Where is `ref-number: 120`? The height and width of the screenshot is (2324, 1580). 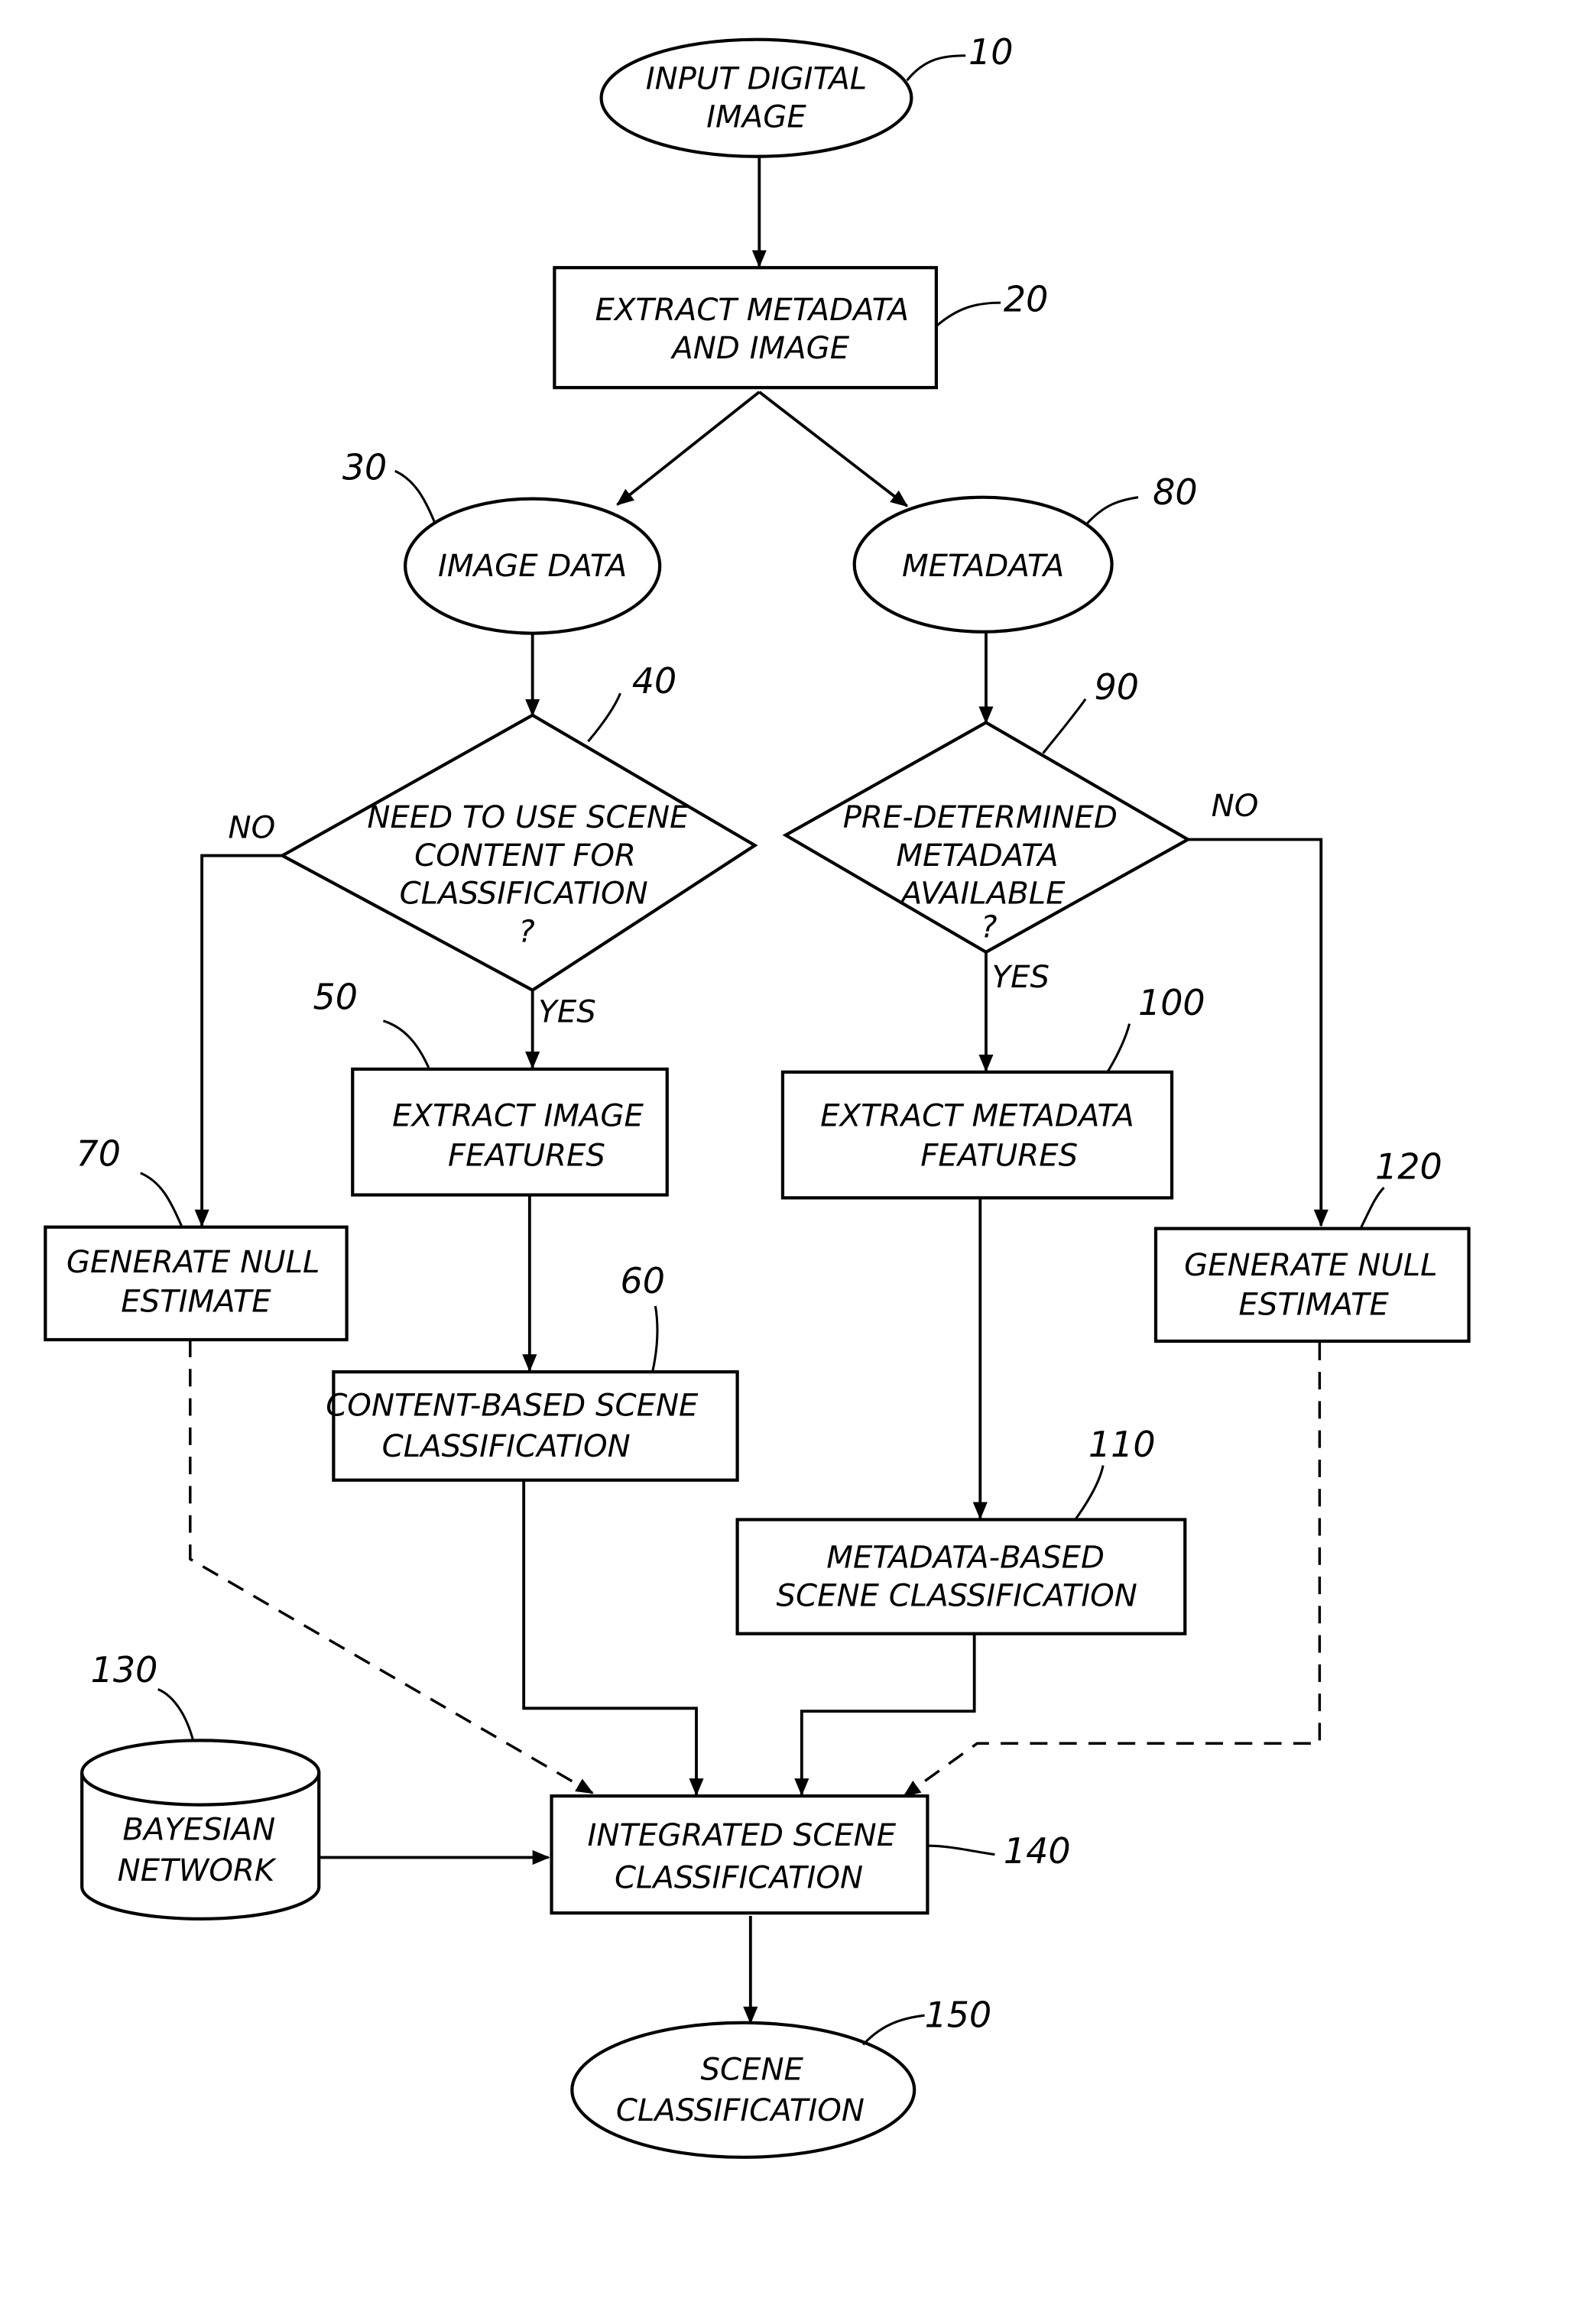 ref-number: 120 is located at coordinates (1408, 1167).